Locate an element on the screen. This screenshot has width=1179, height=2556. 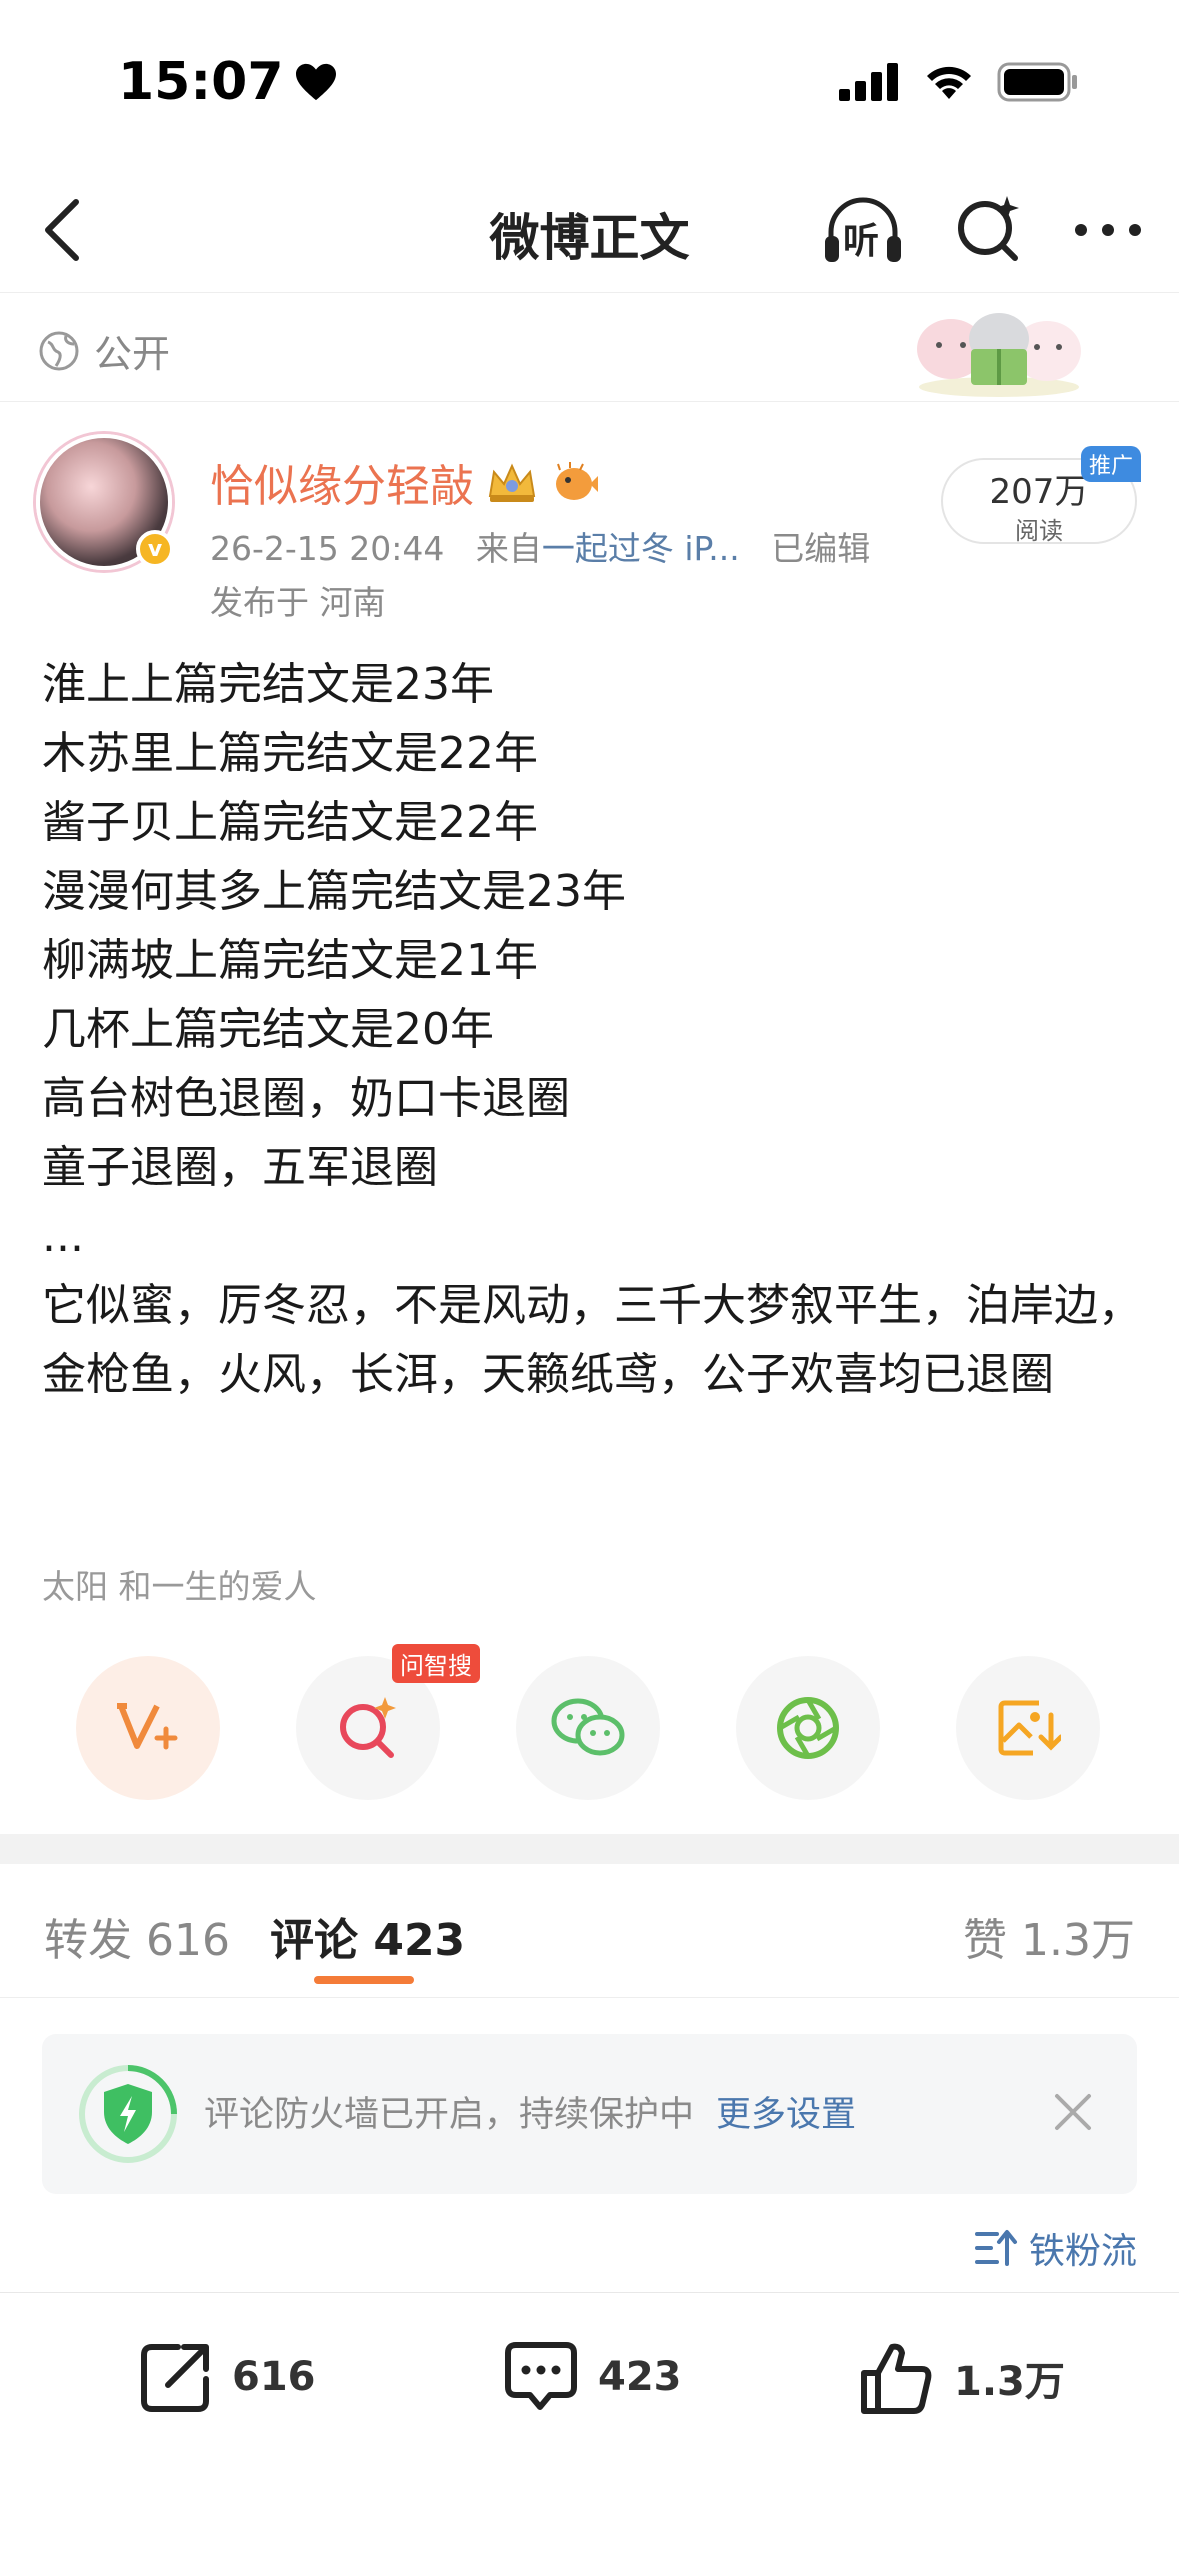
repost-vplus-button is located at coordinates (148, 1728).